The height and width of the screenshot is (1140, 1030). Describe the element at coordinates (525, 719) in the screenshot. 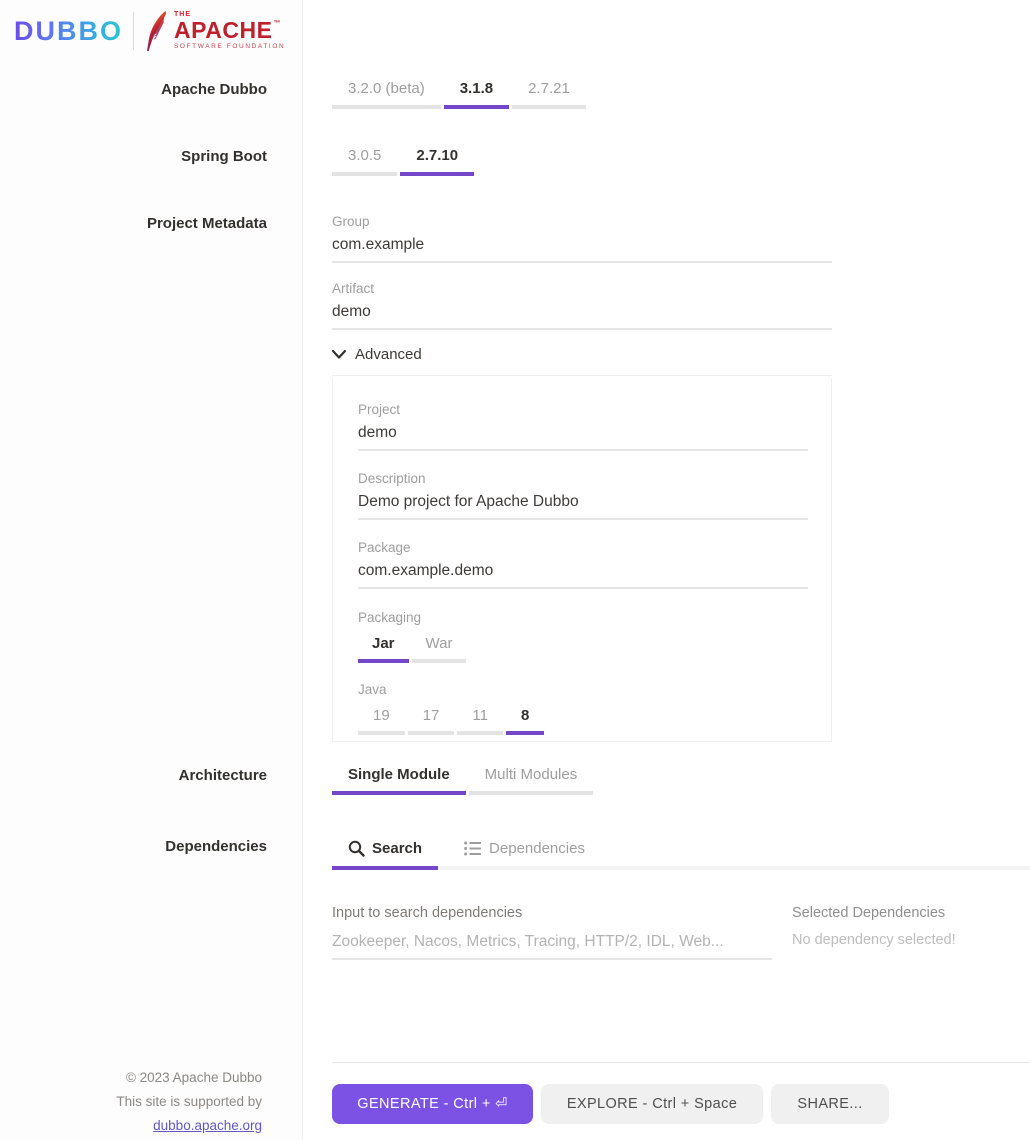

I see `java-tab-8: 8` at that location.